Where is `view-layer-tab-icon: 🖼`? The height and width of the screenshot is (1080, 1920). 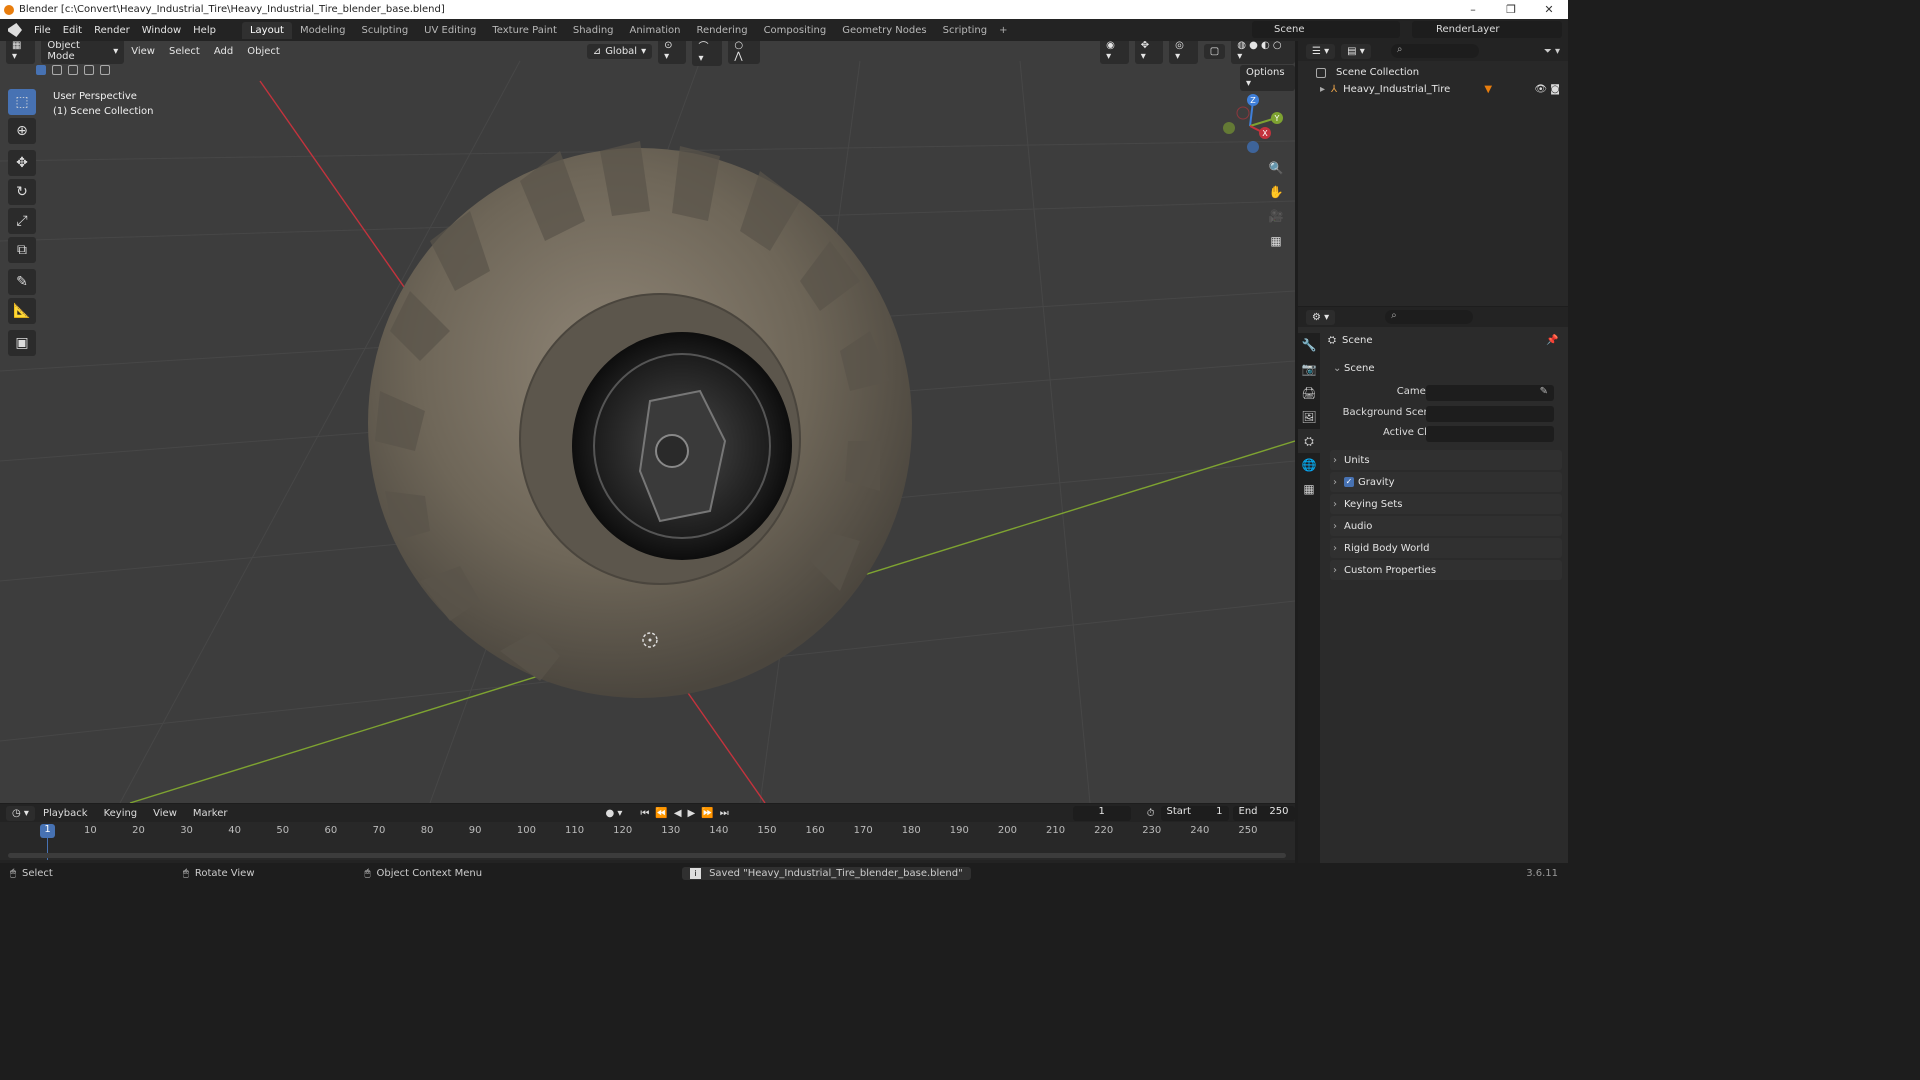 view-layer-tab-icon: 🖼 is located at coordinates (1309, 417).